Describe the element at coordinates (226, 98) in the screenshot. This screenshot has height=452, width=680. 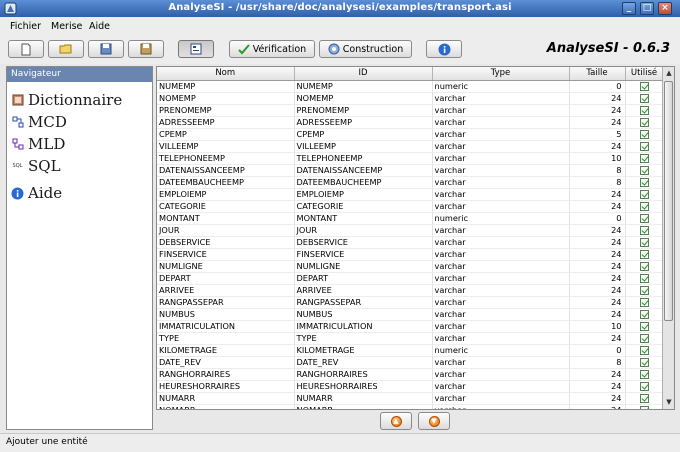
I see `cell-nom: NOMEMP` at that location.